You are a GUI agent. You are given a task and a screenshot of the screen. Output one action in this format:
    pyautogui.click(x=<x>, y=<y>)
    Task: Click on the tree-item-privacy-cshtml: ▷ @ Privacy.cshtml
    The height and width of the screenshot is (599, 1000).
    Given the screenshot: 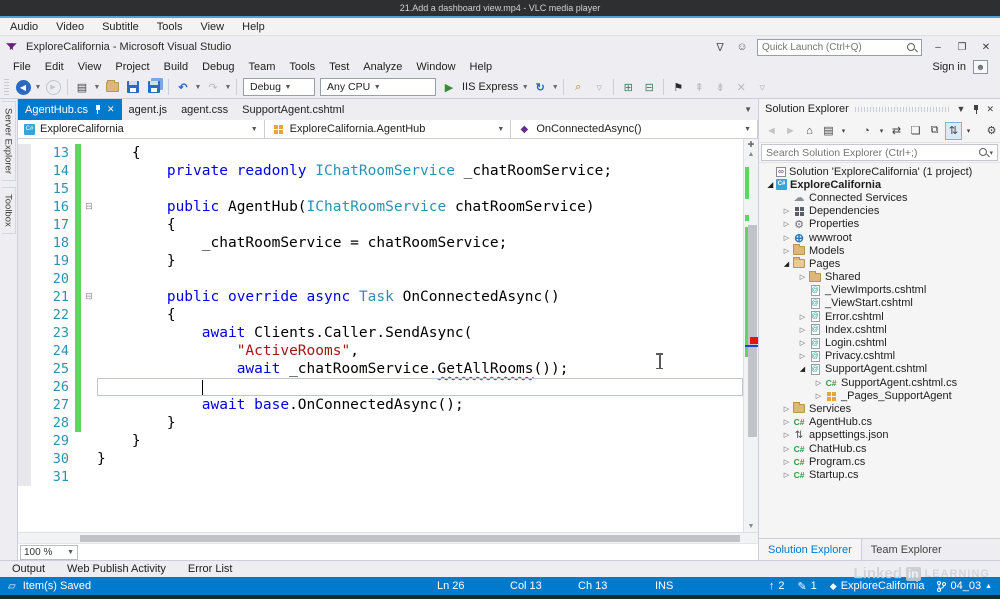 What is the action you would take?
    pyautogui.click(x=879, y=356)
    